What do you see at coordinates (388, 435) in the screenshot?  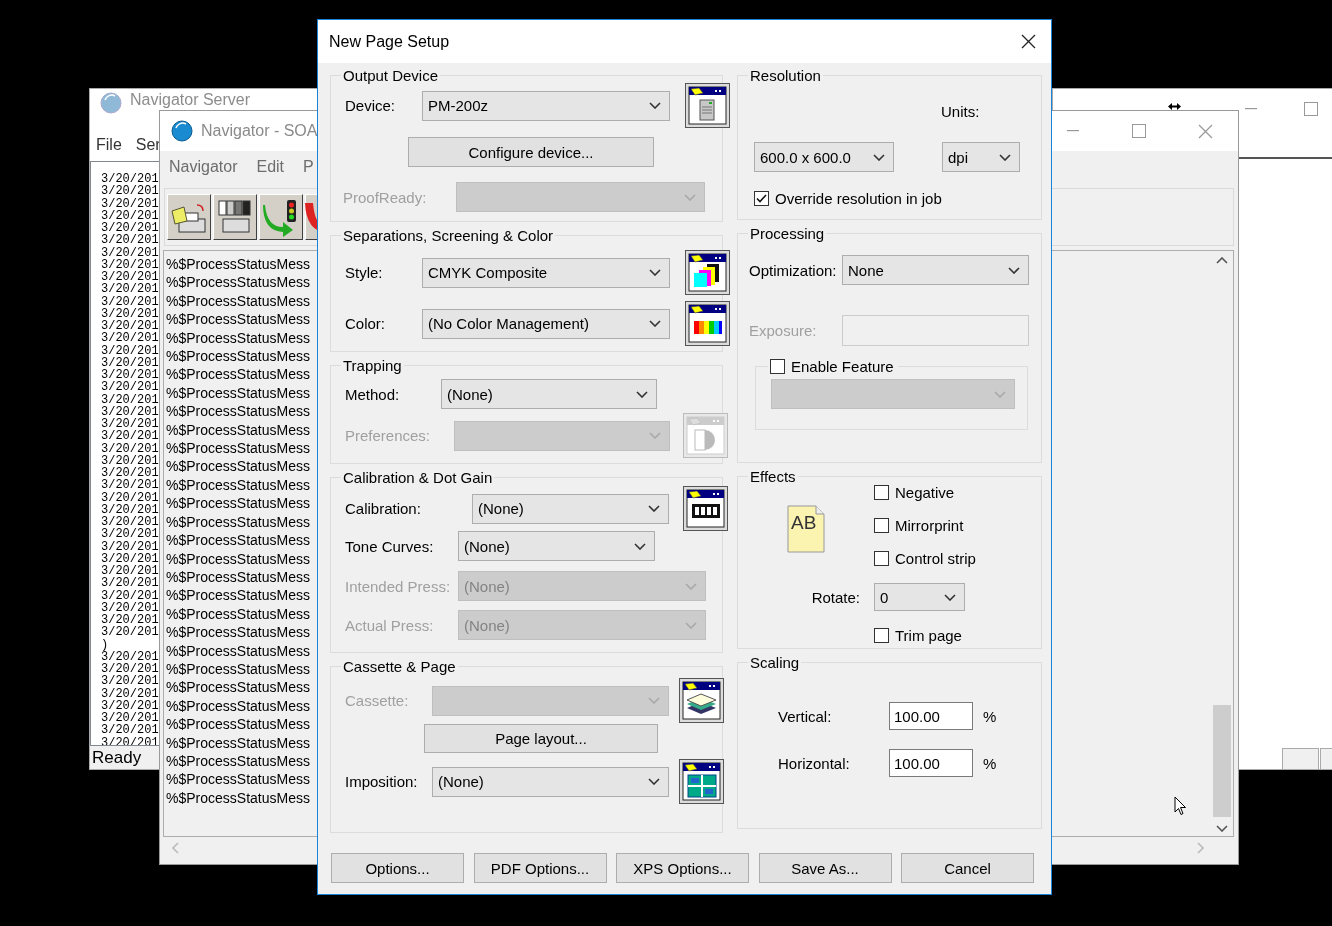 I see `field-label: Preferences:` at bounding box center [388, 435].